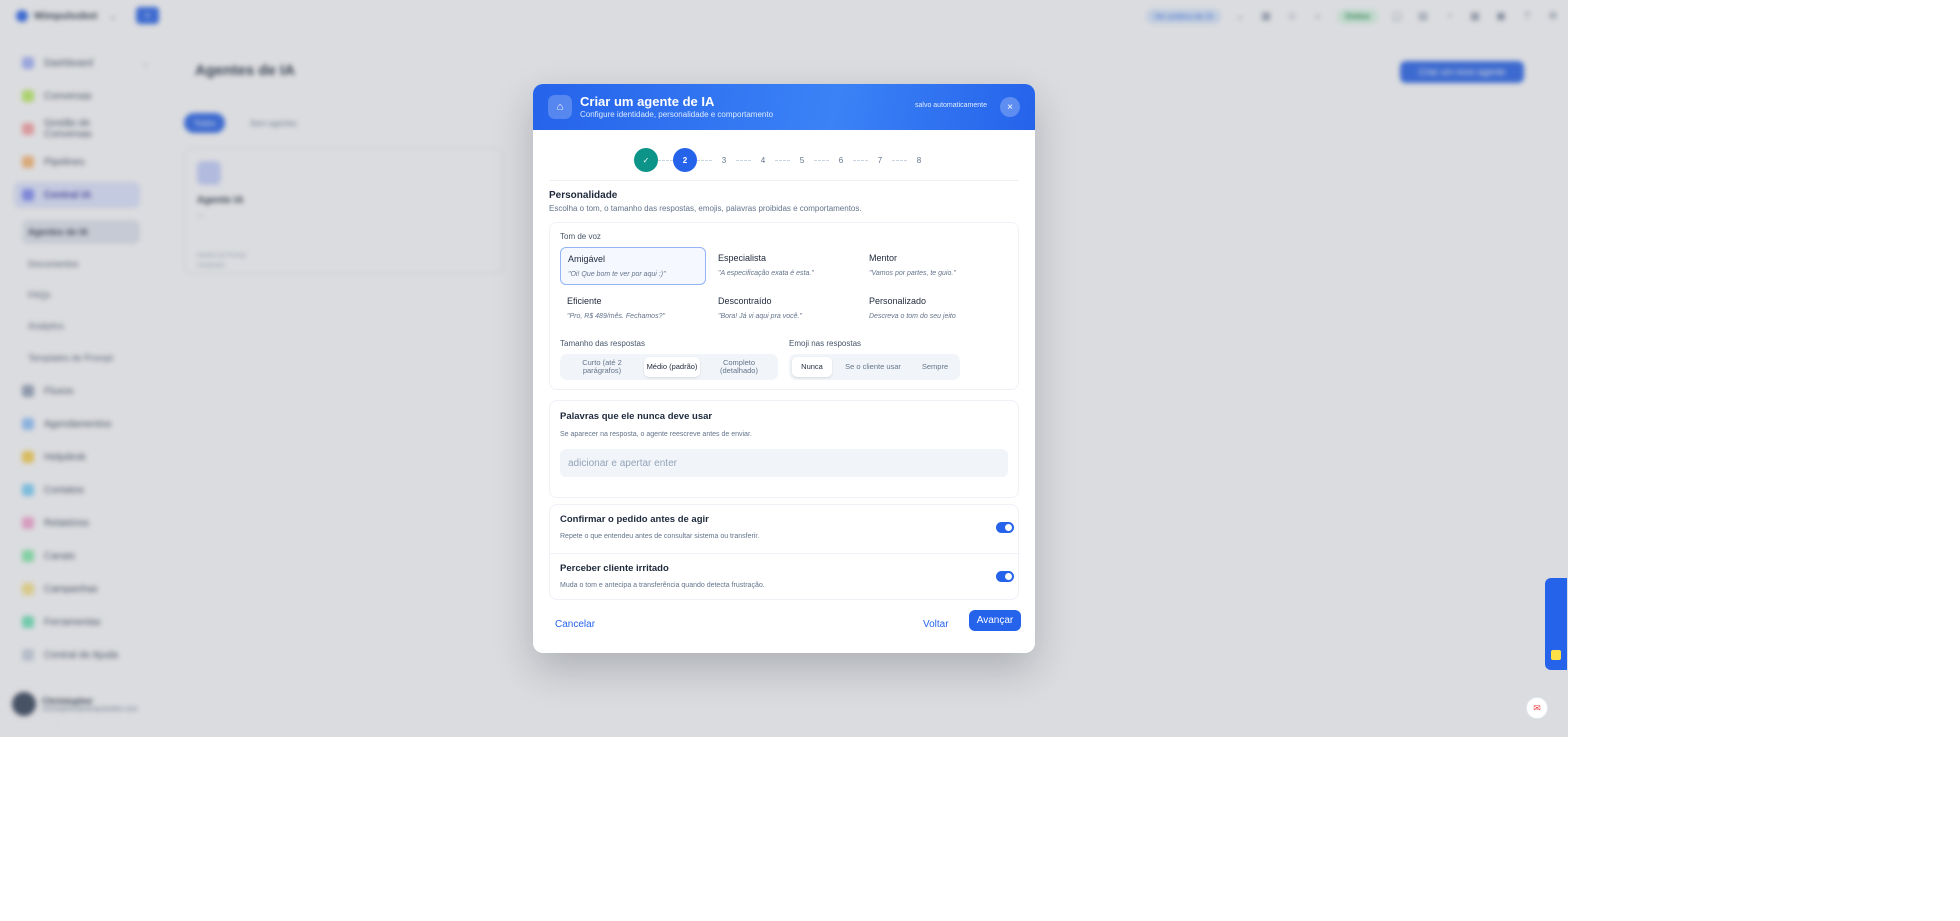 The width and height of the screenshot is (1960, 921). What do you see at coordinates (616, 316) in the screenshot?
I see `tone-example: "Pro, R$ 489/mês. Fechamos?"` at bounding box center [616, 316].